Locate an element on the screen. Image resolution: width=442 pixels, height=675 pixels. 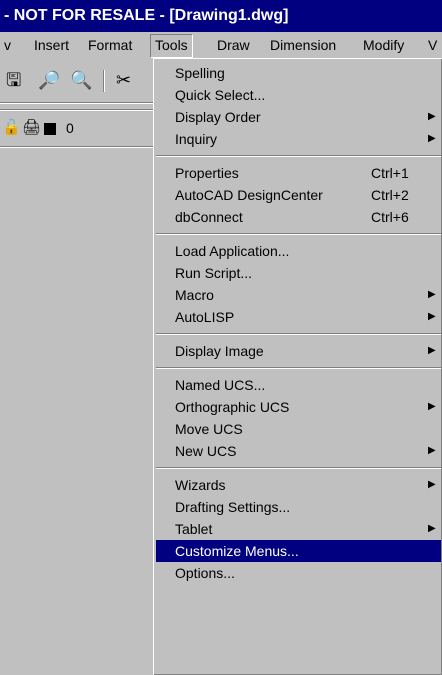
menu-item-label: dbConnect is located at coordinates (209, 217).